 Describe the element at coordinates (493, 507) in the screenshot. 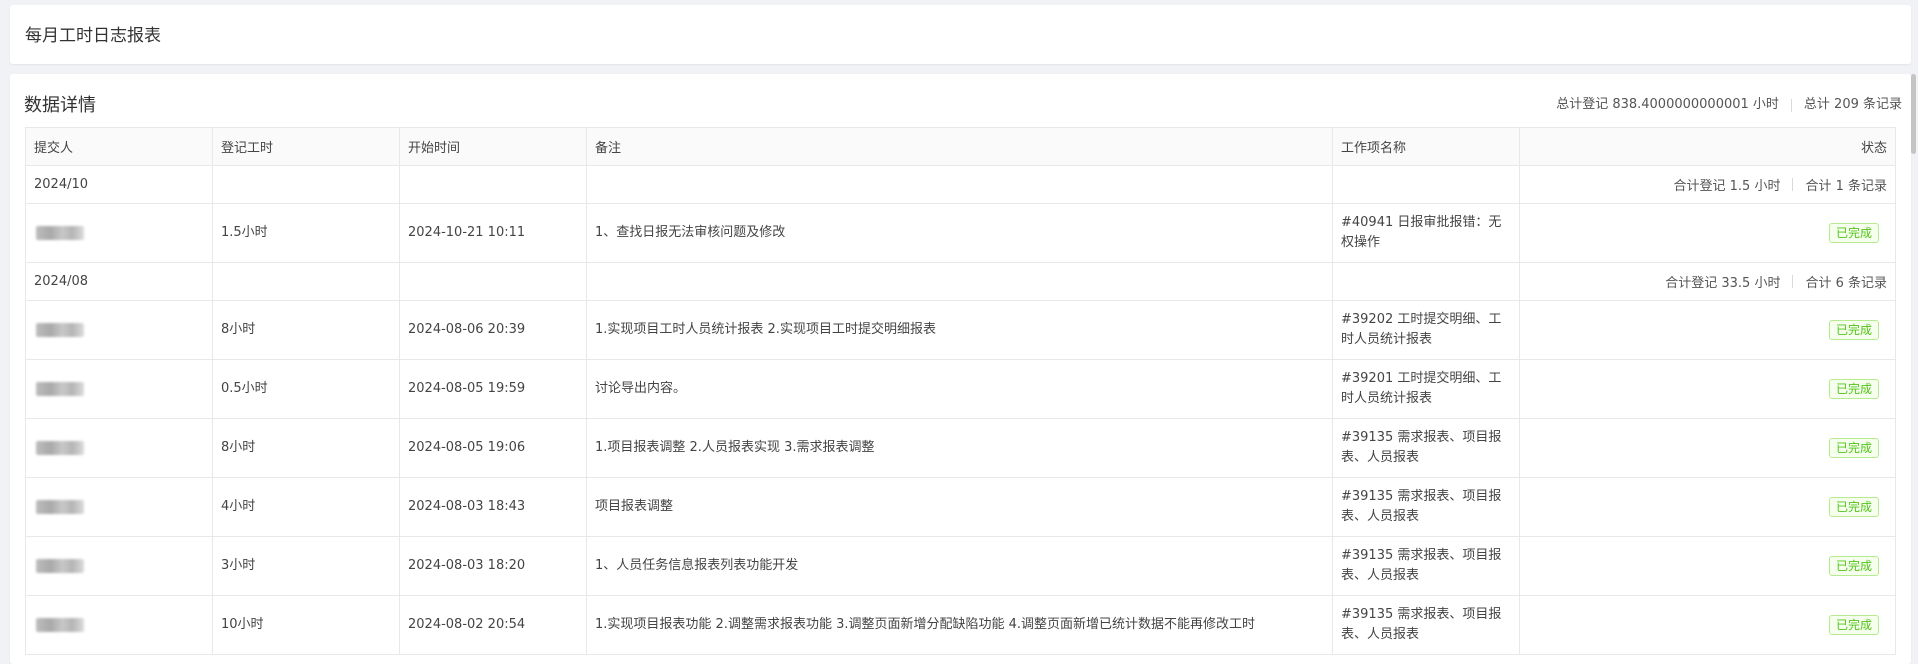

I see `start-time-cell: 2024-08-03 18:43` at that location.